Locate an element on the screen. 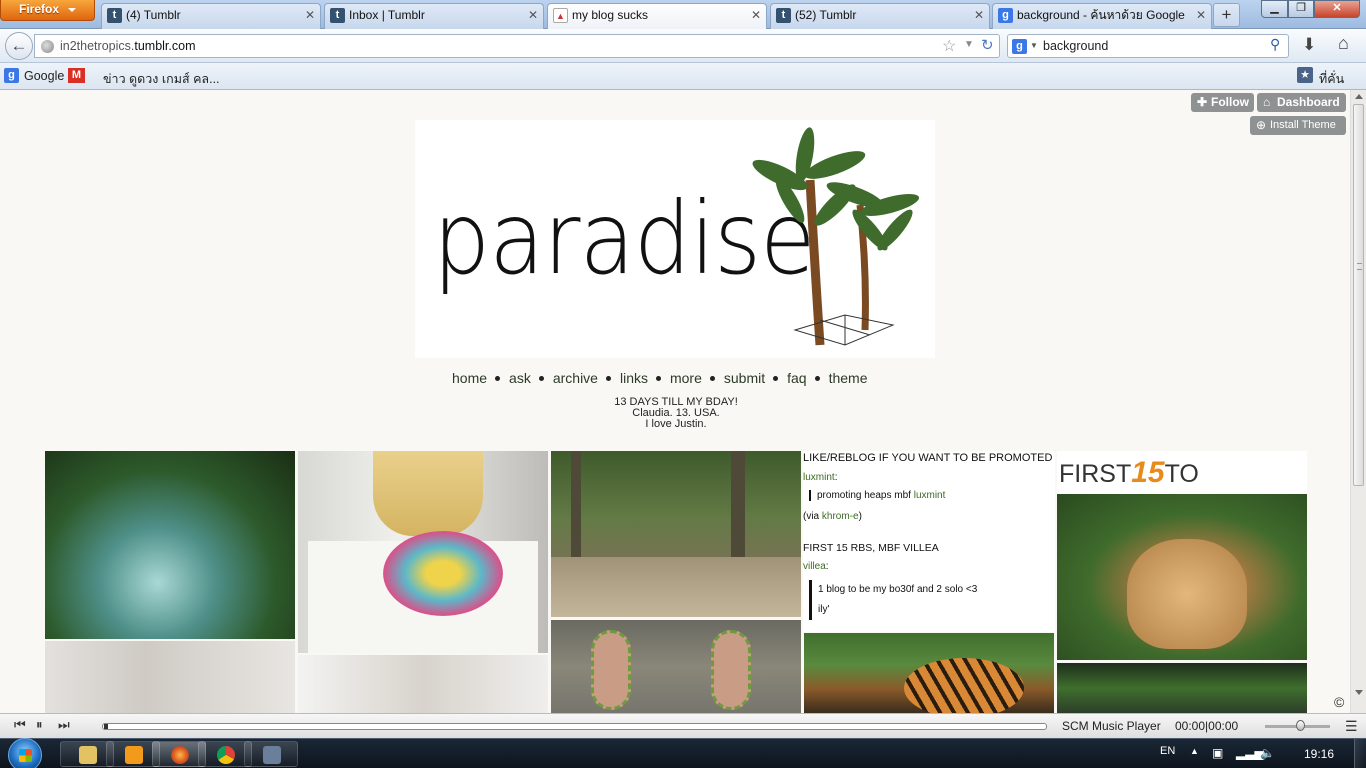  start-button is located at coordinates (25, 753).